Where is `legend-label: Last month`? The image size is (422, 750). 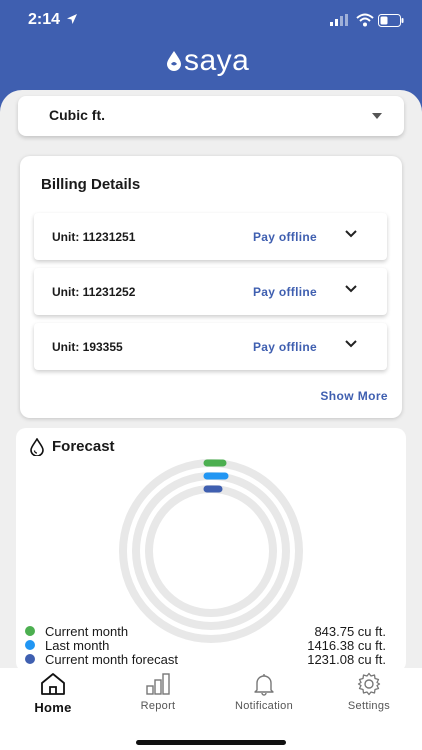 legend-label: Last month is located at coordinates (77, 645).